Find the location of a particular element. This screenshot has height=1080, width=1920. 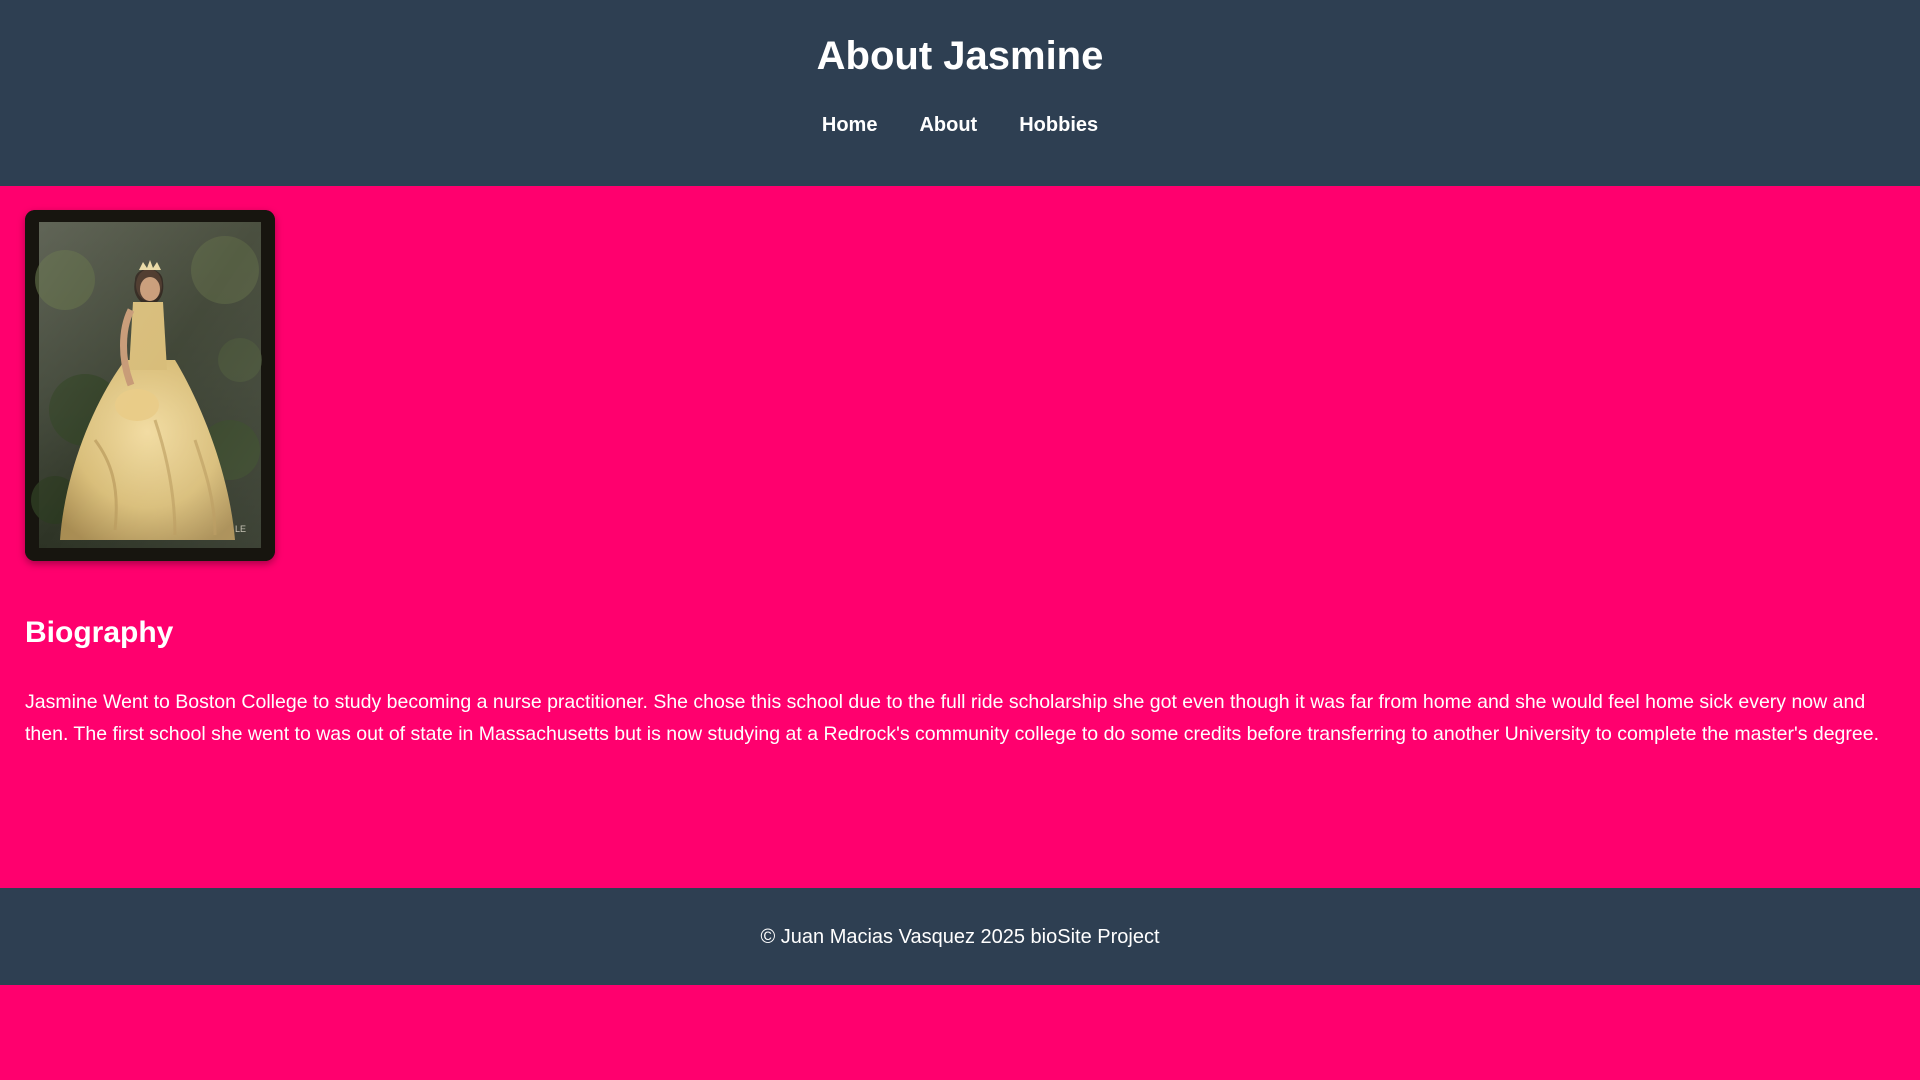

nav-link-hobbies: Hobbies is located at coordinates (1058, 125).